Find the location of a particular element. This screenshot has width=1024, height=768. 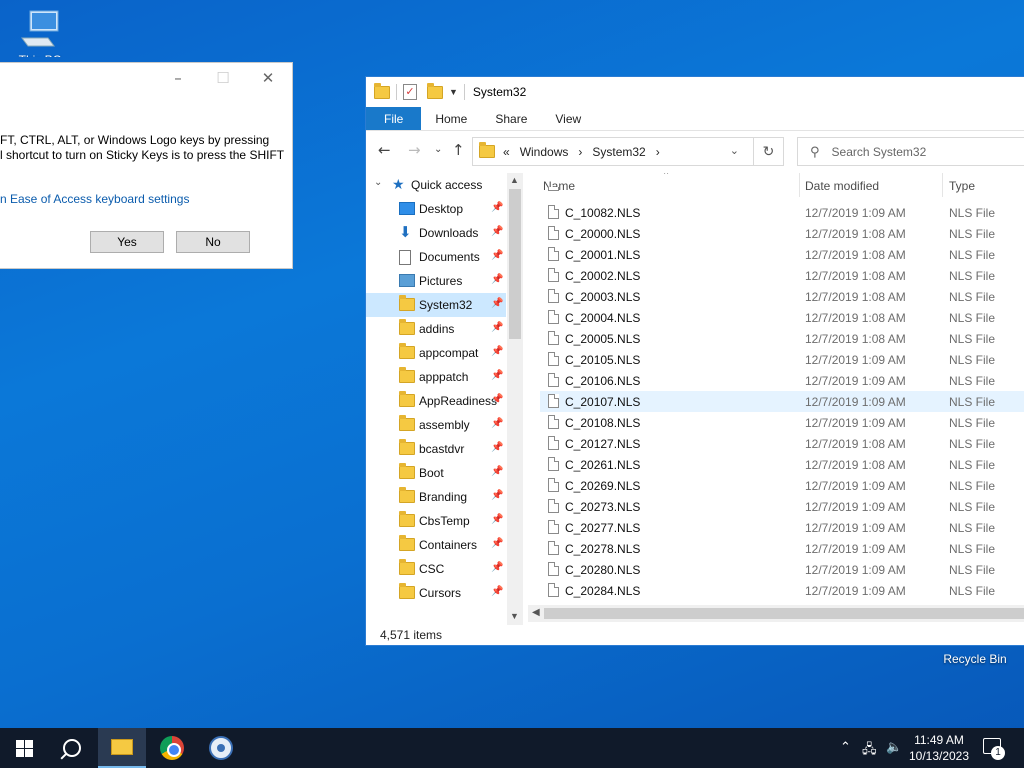

nav-item: apppatch 📌 is located at coordinates (436, 377).